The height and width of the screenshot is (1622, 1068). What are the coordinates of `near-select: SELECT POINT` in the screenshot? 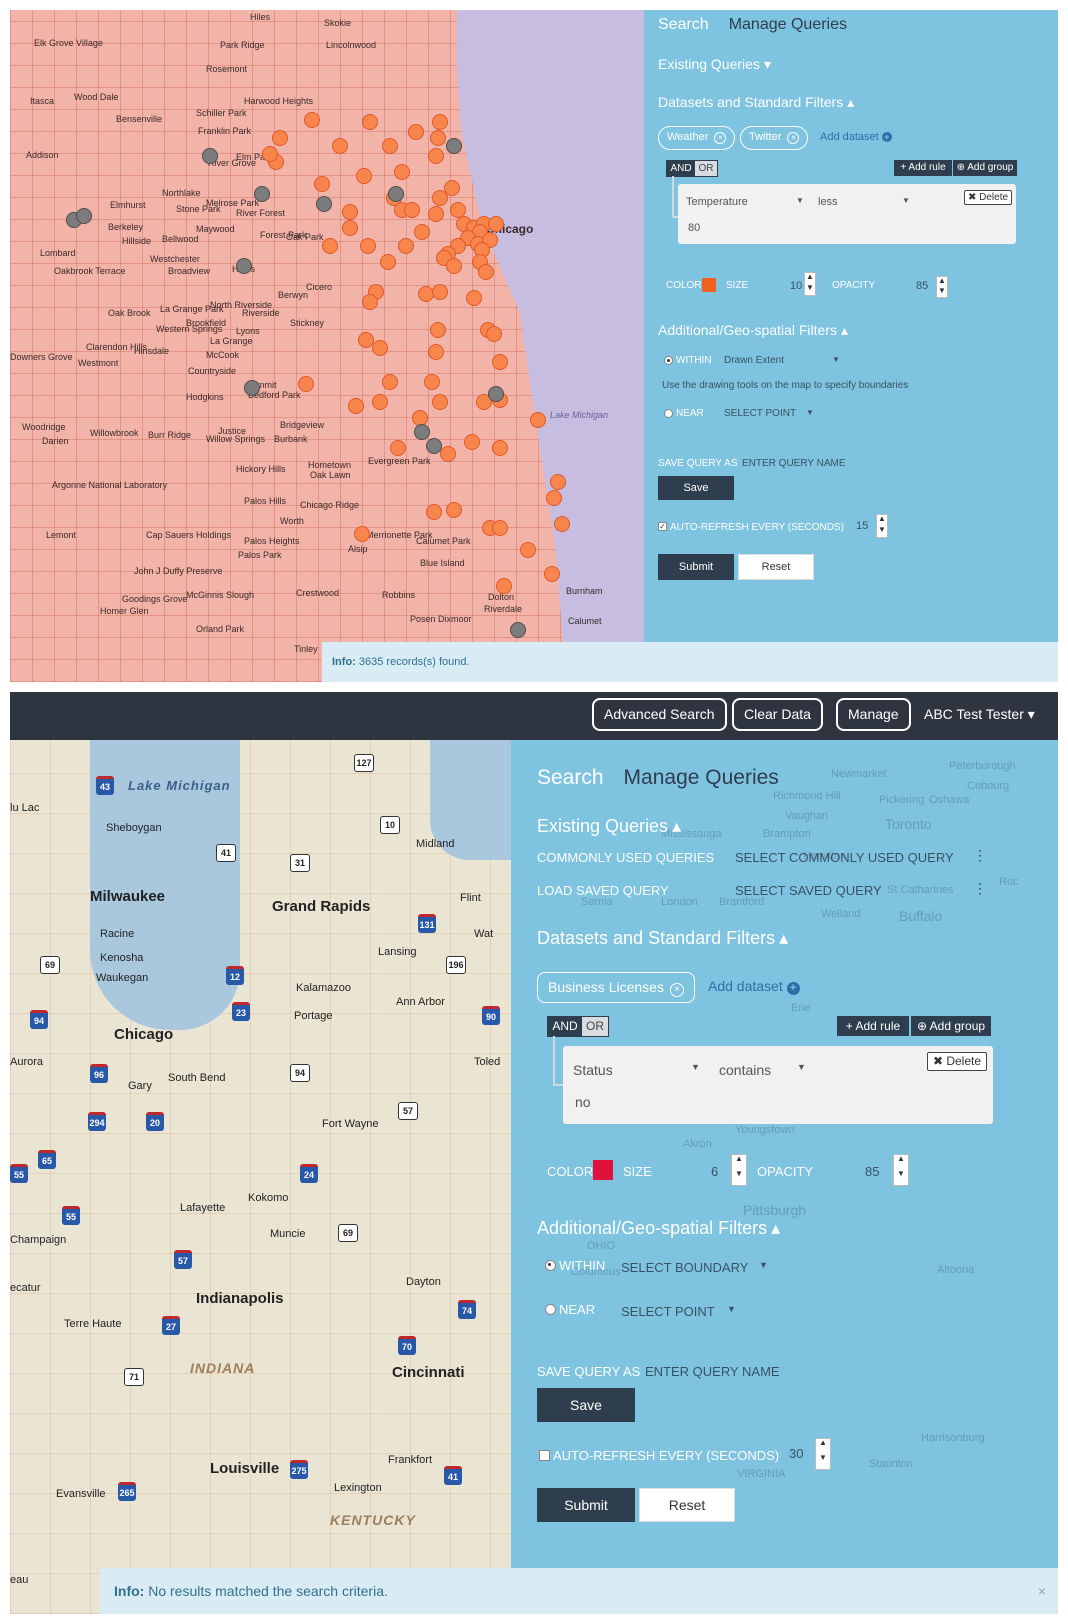 It's located at (668, 1311).